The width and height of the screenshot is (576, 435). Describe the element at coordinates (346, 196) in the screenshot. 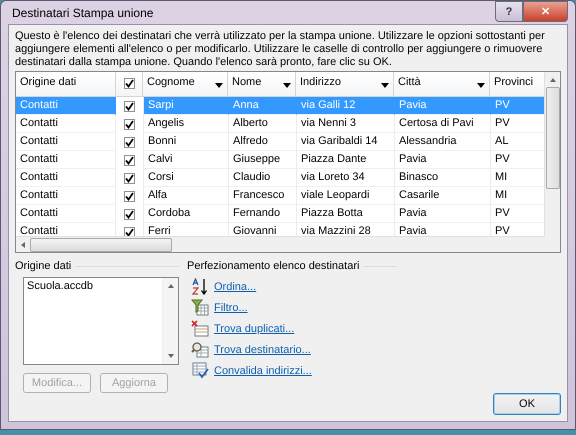

I see `table-cell: viale Leopardi` at that location.